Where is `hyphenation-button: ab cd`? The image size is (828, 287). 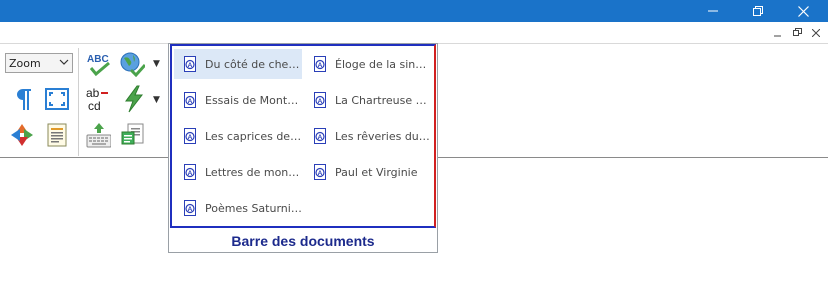 hyphenation-button: ab cd is located at coordinates (97, 99).